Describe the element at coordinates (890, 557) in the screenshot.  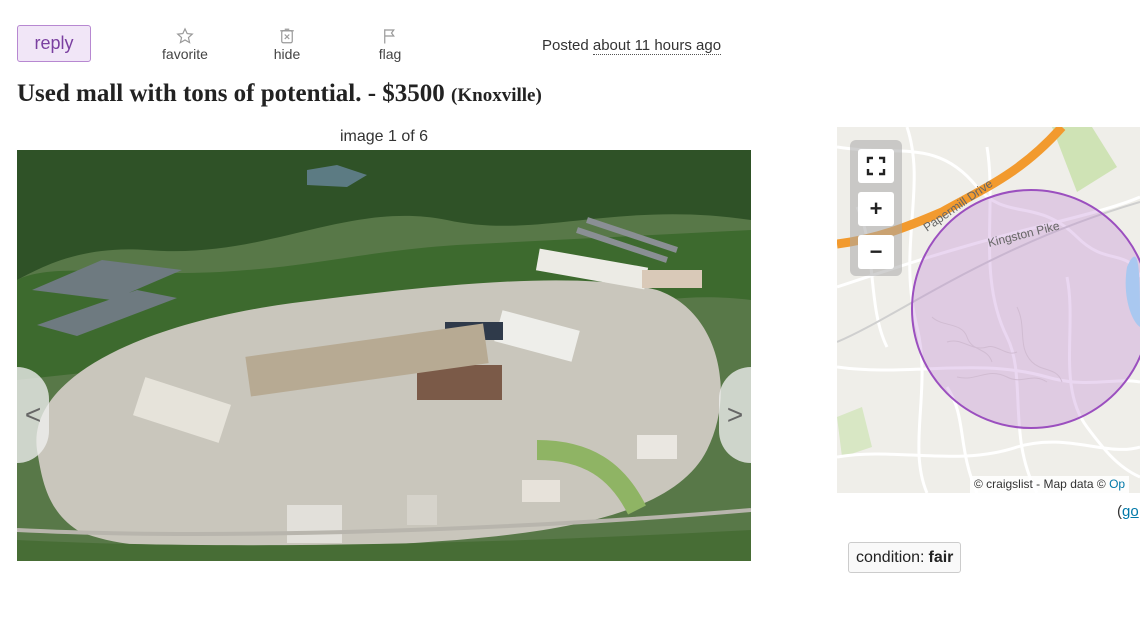
I see `condition-label: condition:` at that location.